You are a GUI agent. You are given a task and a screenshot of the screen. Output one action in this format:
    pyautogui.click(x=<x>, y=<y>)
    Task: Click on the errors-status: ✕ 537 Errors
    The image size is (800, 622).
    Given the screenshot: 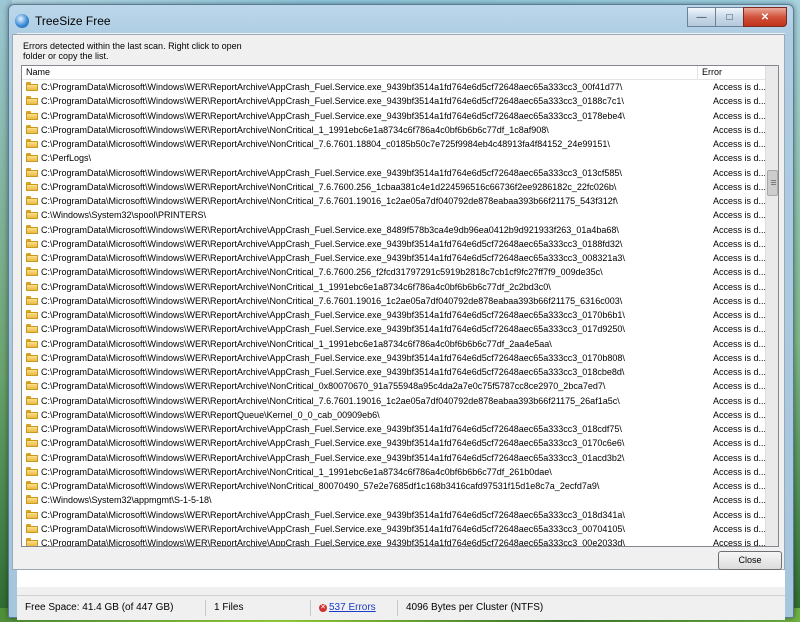 What is the action you would take?
    pyautogui.click(x=354, y=608)
    